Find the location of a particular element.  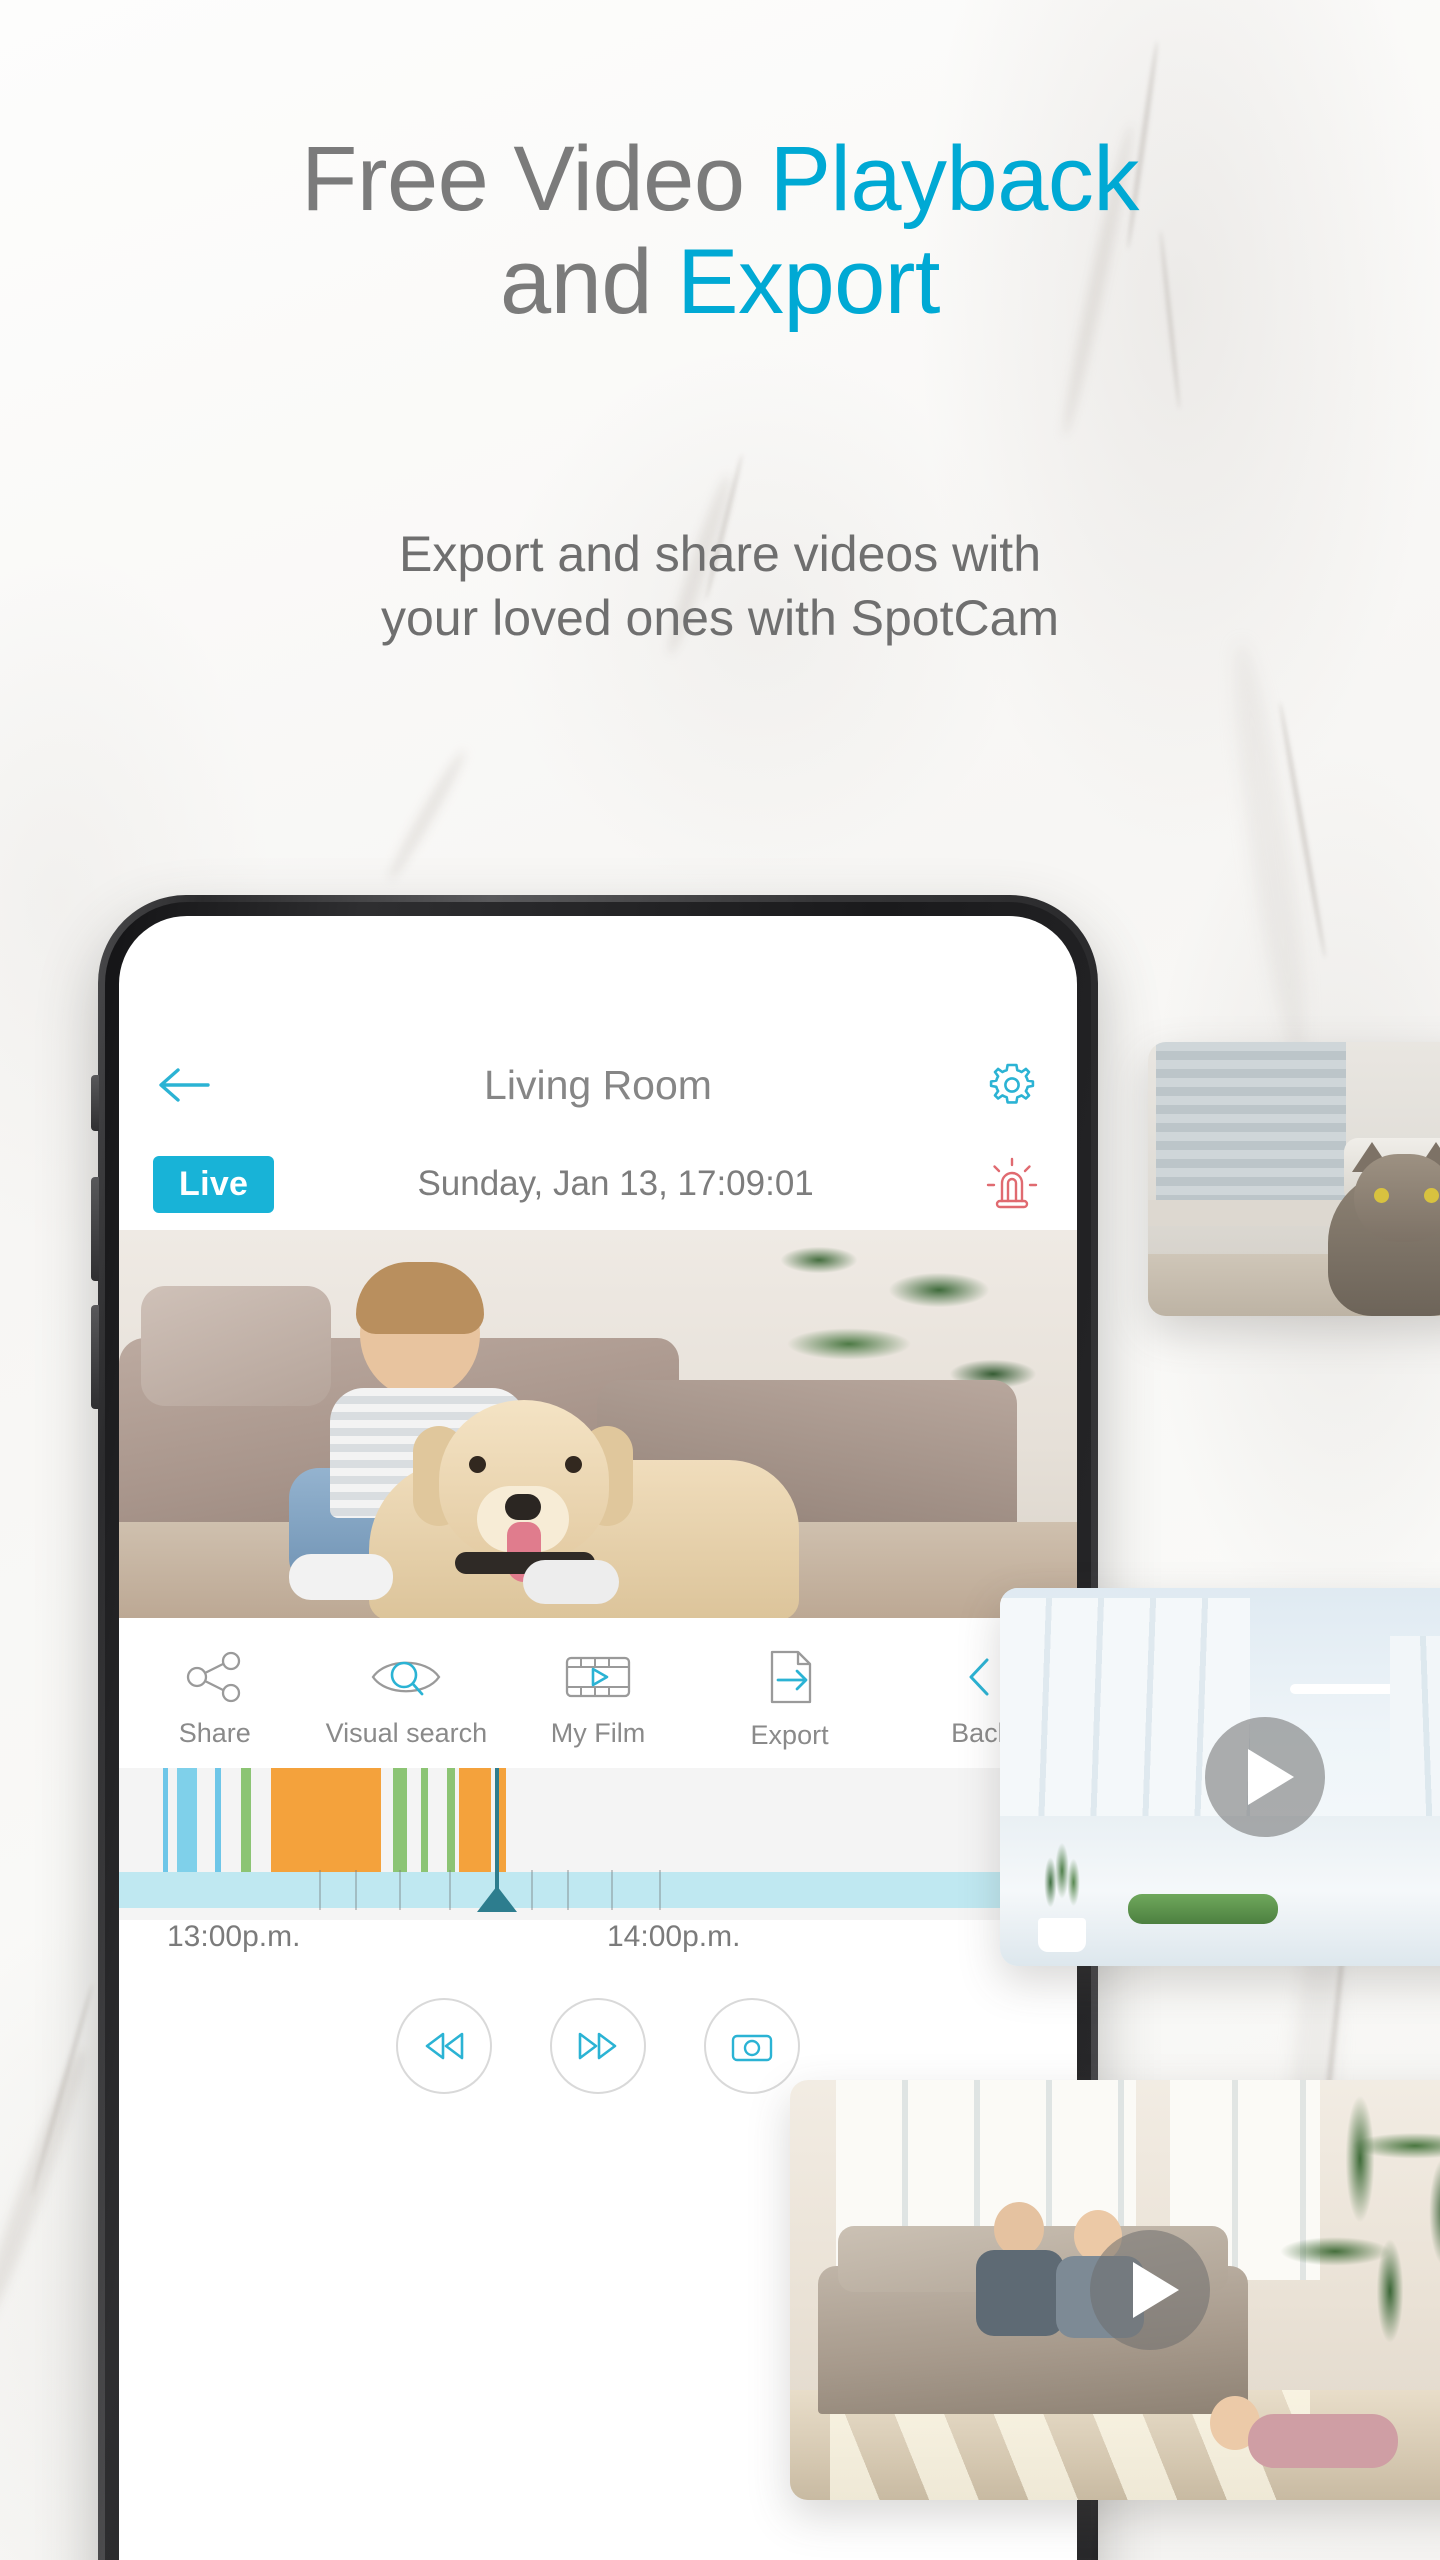

live-video-feed is located at coordinates (598, 1424).